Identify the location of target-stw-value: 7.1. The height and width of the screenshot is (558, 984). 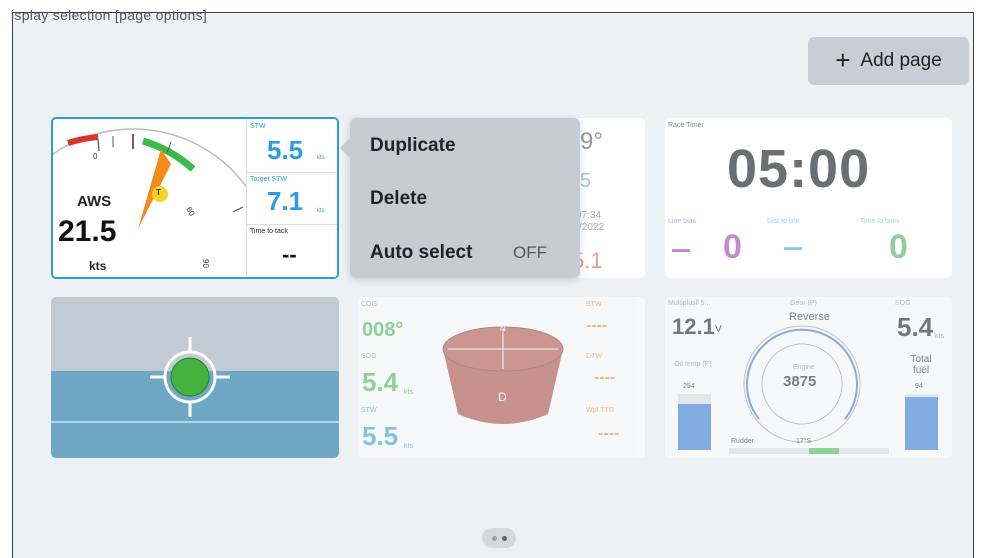
(285, 201).